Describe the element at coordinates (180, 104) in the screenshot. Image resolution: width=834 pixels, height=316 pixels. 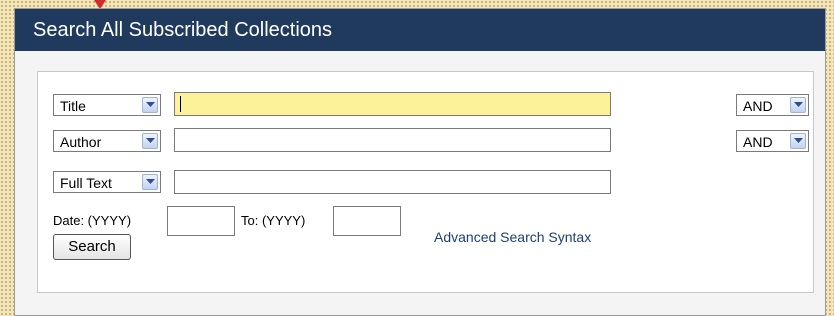
I see `text-caret` at that location.